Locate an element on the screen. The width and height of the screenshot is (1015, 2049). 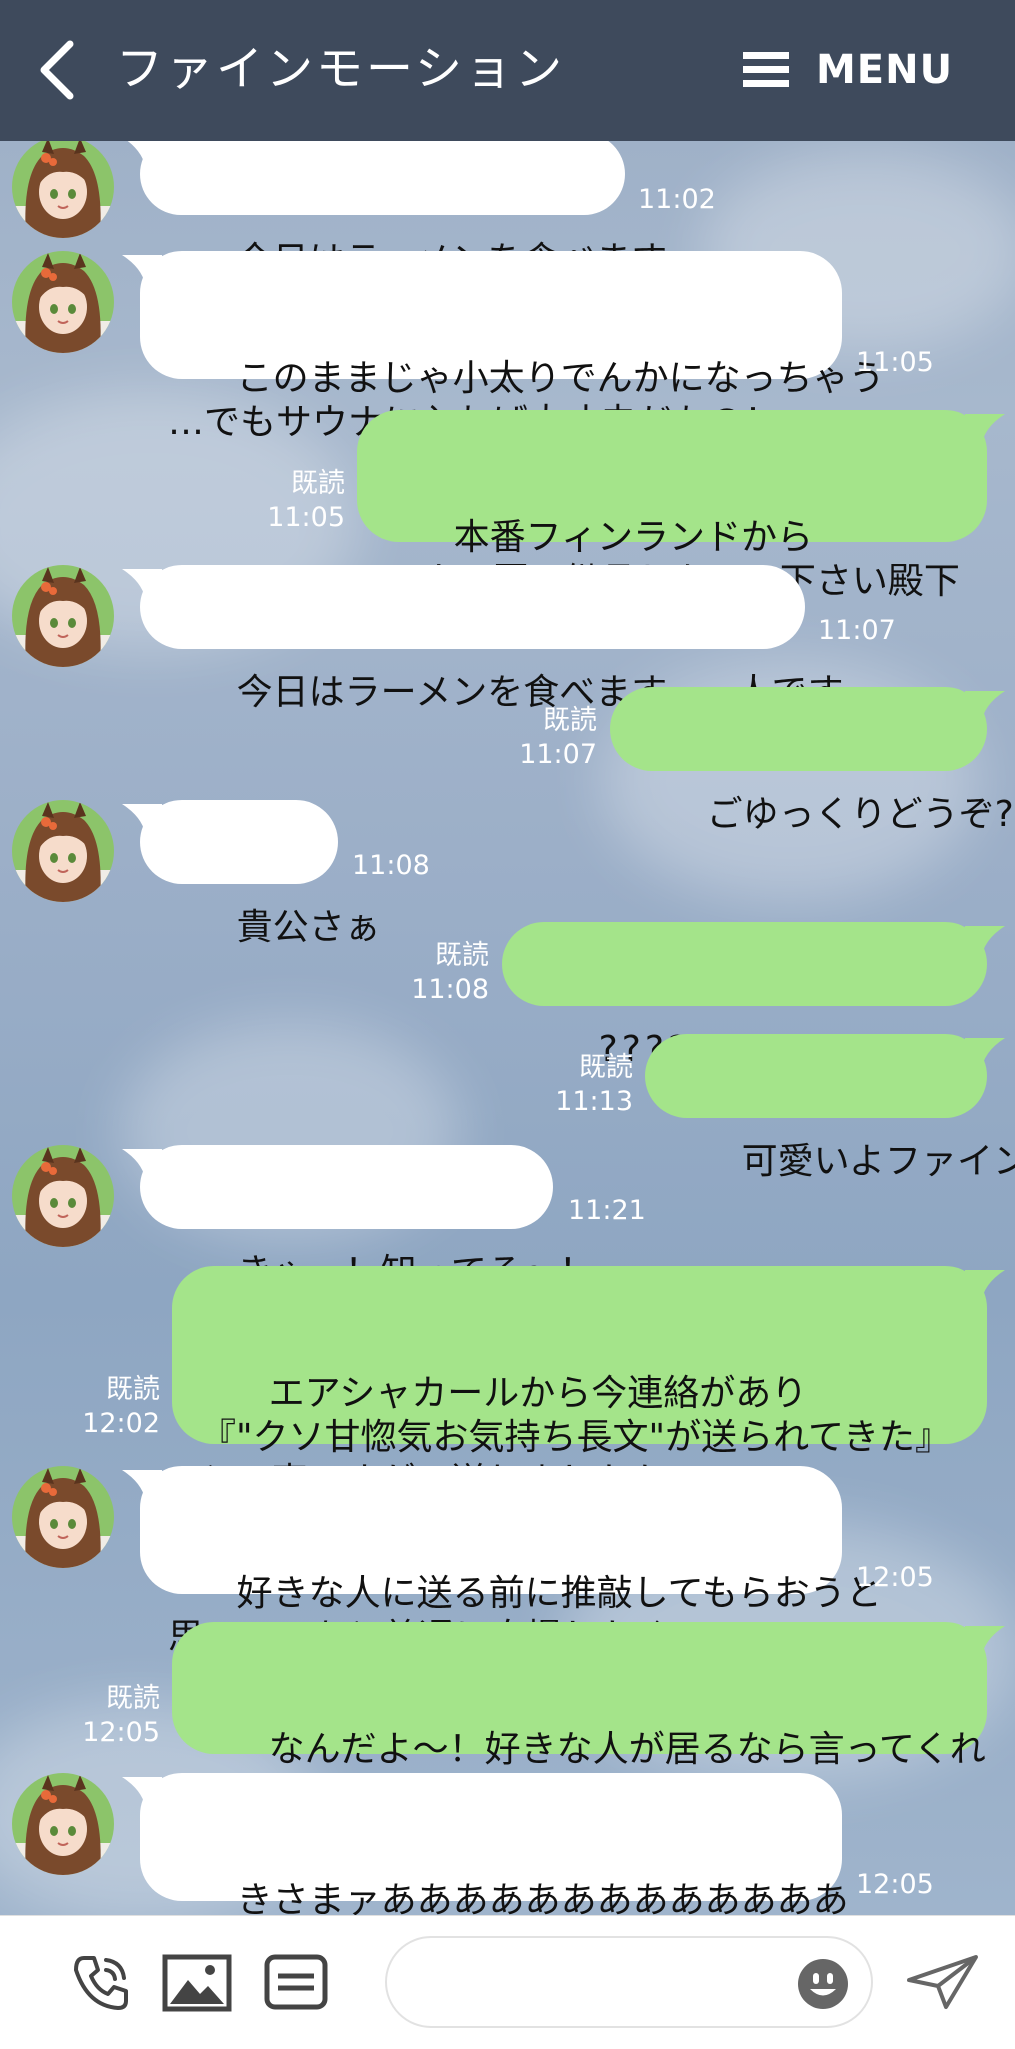
message-row: 既読 11:07 ごゆっくりどうぞ? is located at coordinates (507, 761).